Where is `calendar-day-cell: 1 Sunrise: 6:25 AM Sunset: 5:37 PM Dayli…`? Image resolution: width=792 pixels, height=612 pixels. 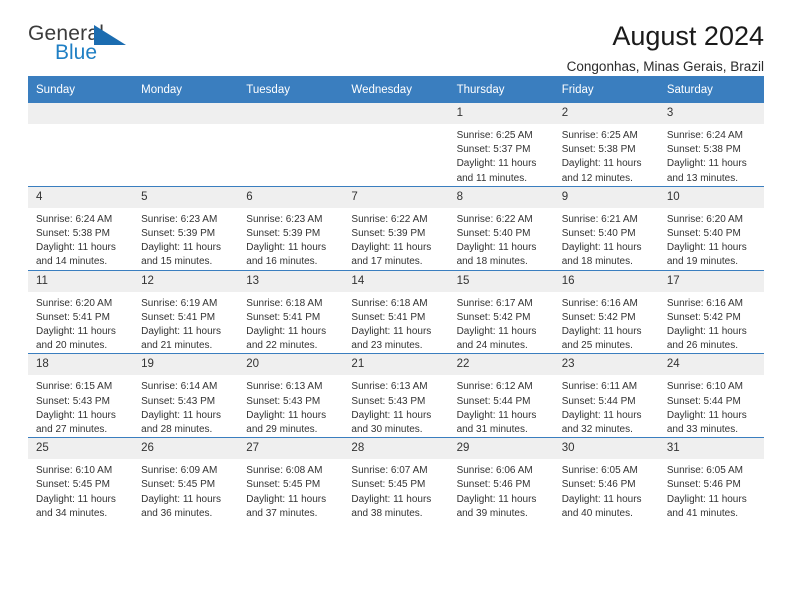 calendar-day-cell: 1 Sunrise: 6:25 AM Sunset: 5:37 PM Dayli… is located at coordinates (501, 145).